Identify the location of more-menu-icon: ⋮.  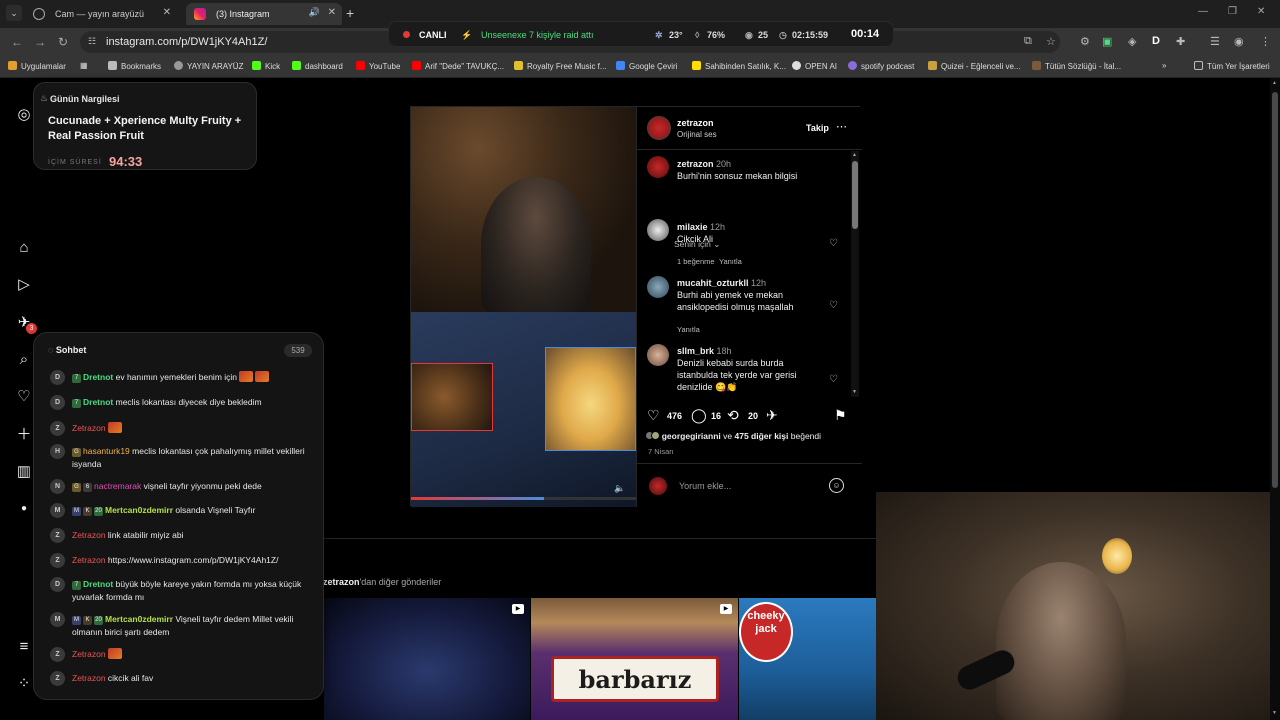
(1265, 41).